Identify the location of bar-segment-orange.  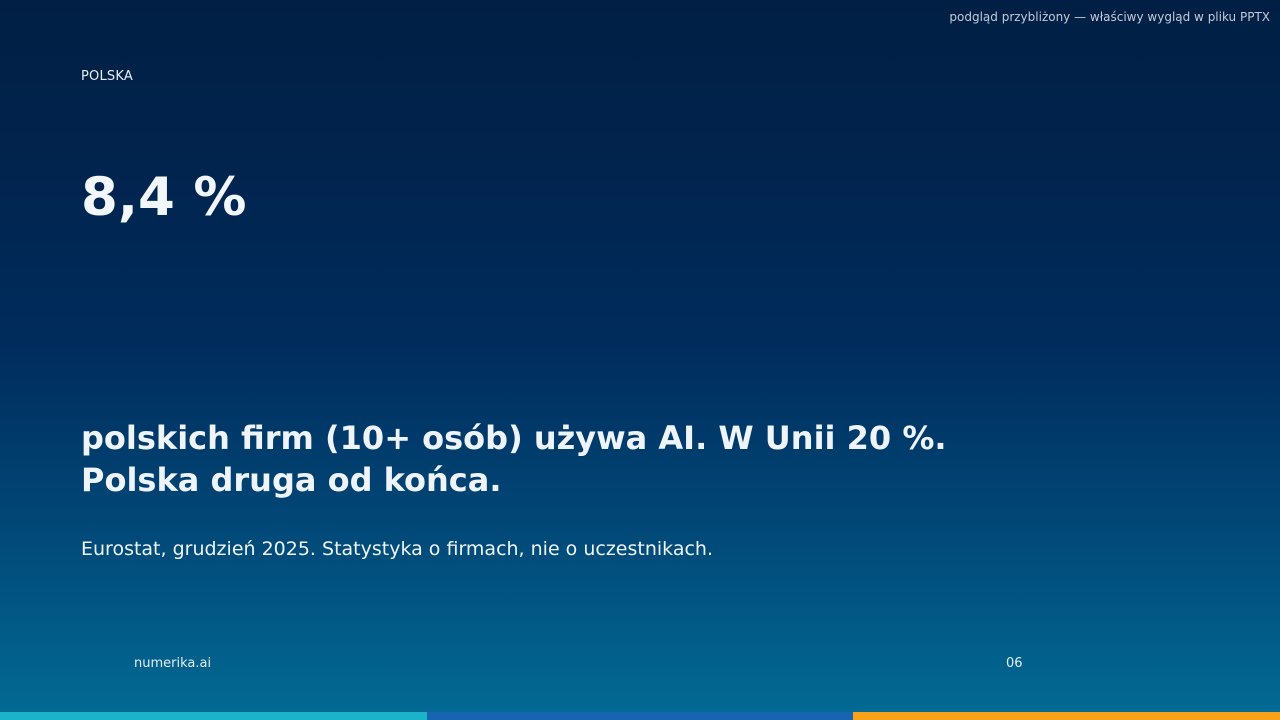
(1066, 716).